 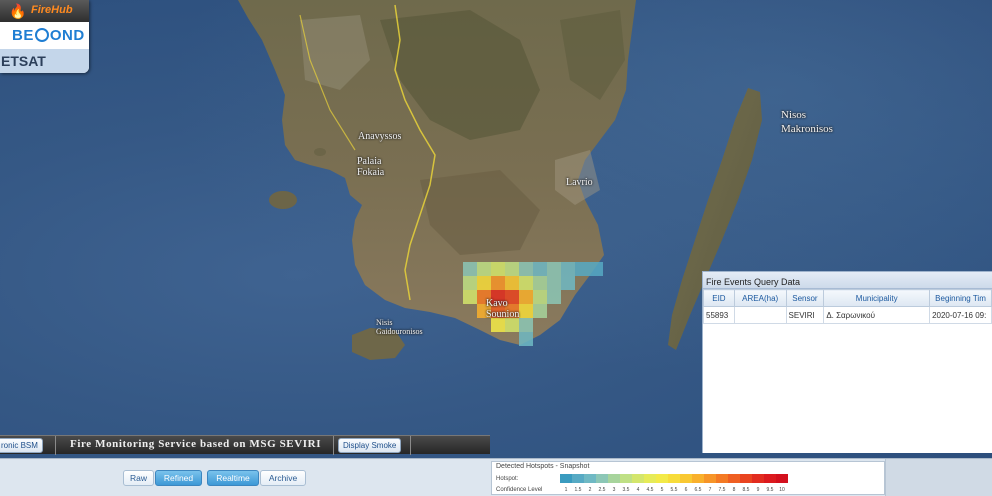 What do you see at coordinates (18, 11) in the screenshot?
I see `flame-icon: 🔥` at bounding box center [18, 11].